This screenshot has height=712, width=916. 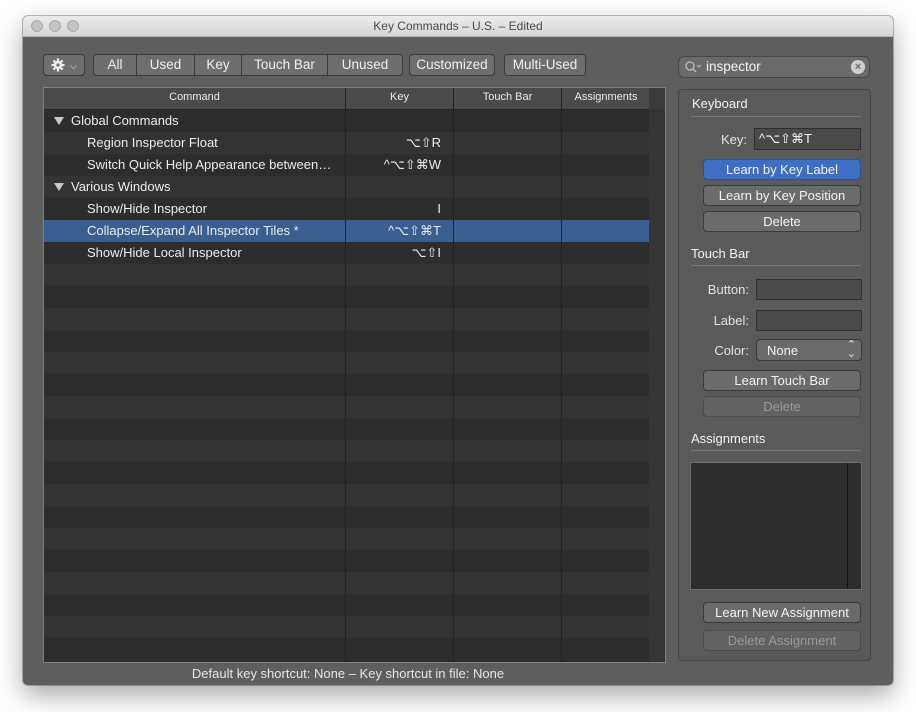 What do you see at coordinates (399, 97) in the screenshot?
I see `column-header-key: Key` at bounding box center [399, 97].